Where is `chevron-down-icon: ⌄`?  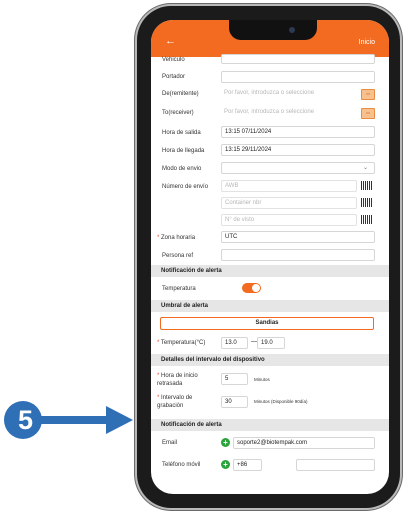
chevron-down-icon: ⌄ is located at coordinates (365, 168).